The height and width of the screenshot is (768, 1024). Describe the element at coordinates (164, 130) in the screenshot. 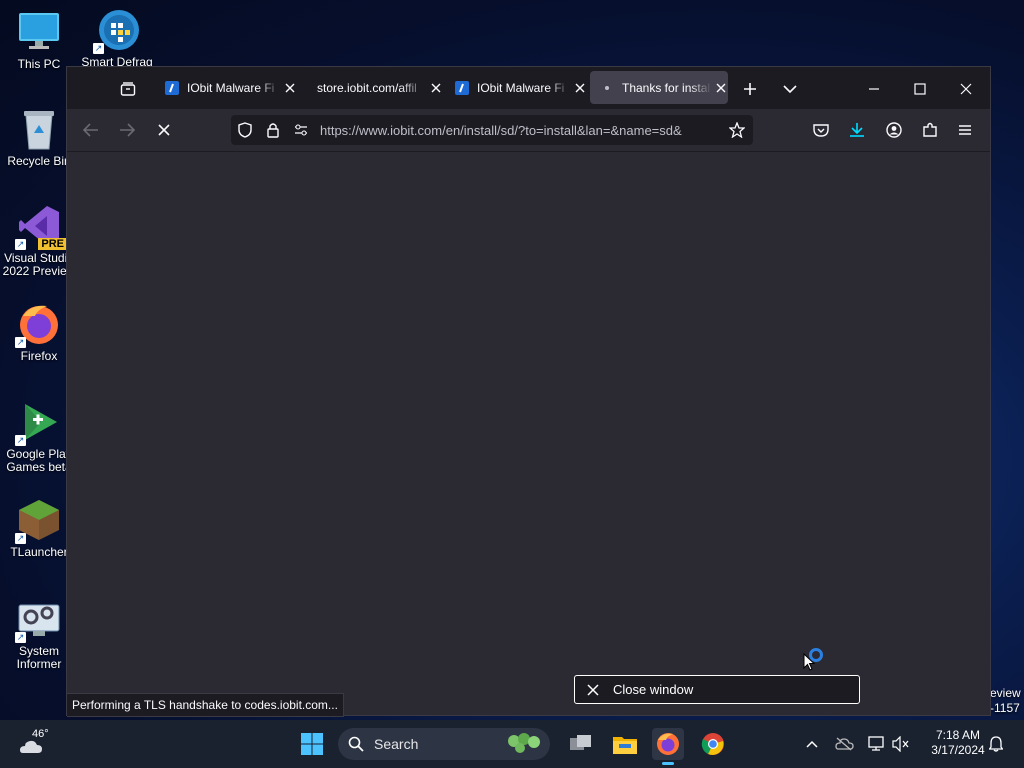

I see `stop-loading-x-icon` at that location.